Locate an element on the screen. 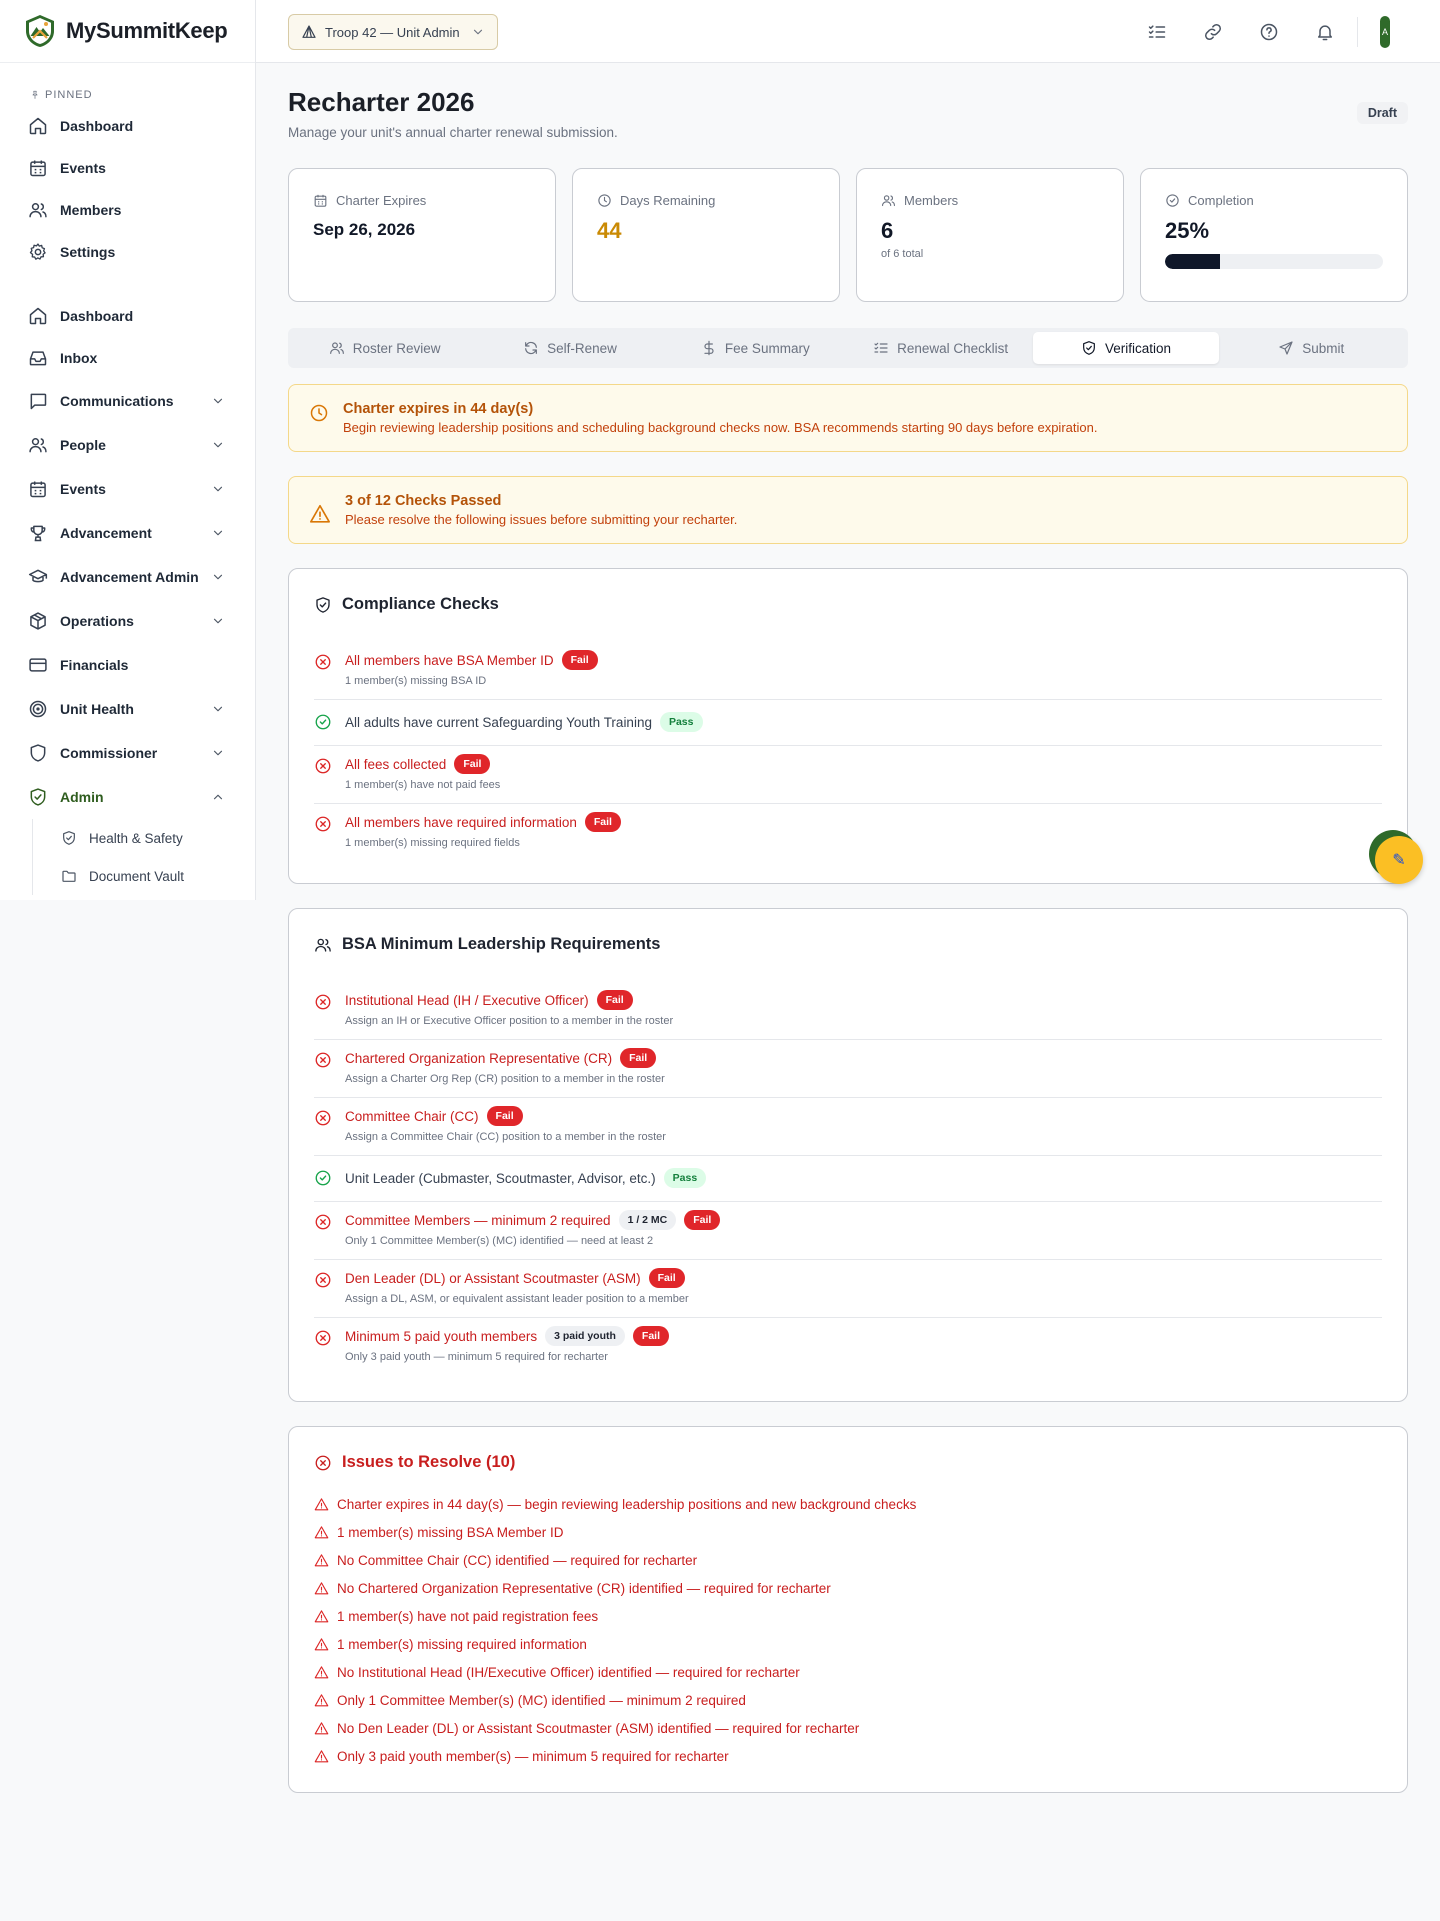 This screenshot has height=1921, width=1440. pinned-section-label: PINNED is located at coordinates (127, 84).